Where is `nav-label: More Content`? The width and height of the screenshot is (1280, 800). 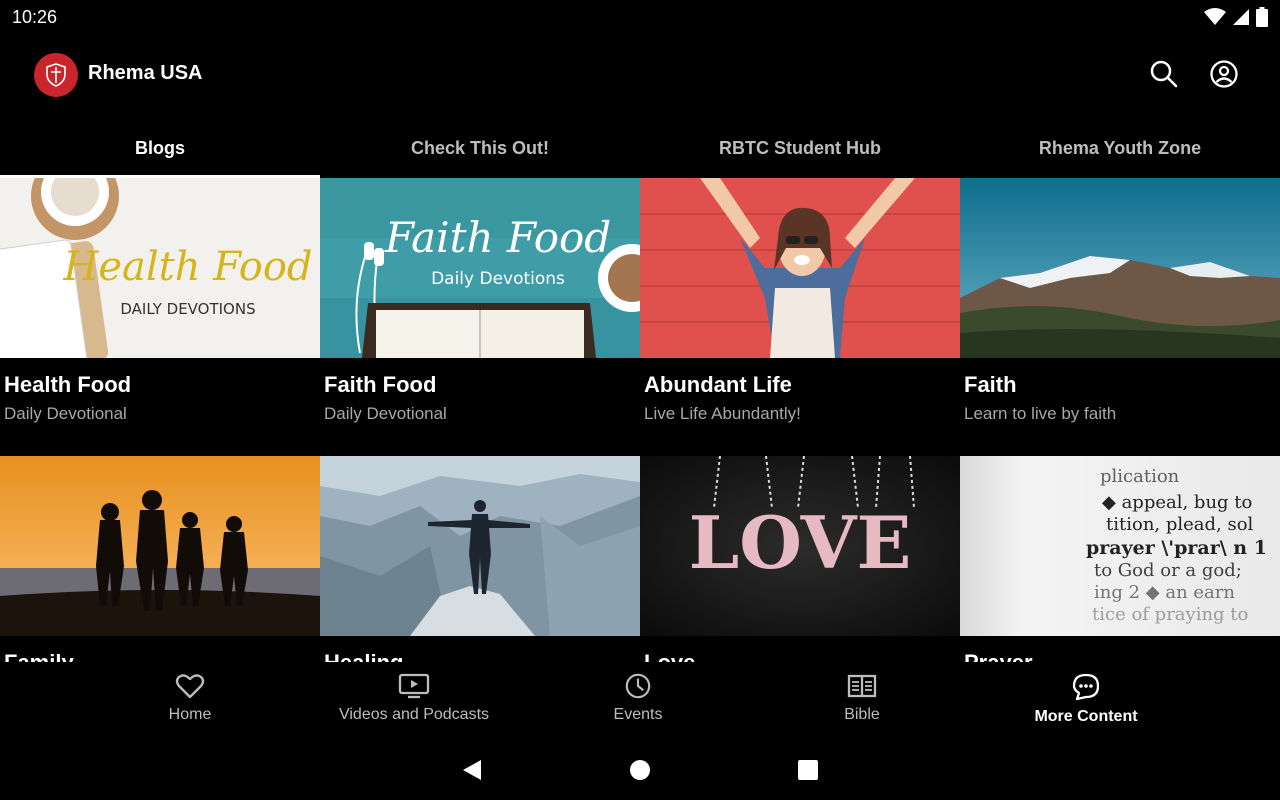
nav-label: More Content is located at coordinates (1086, 716).